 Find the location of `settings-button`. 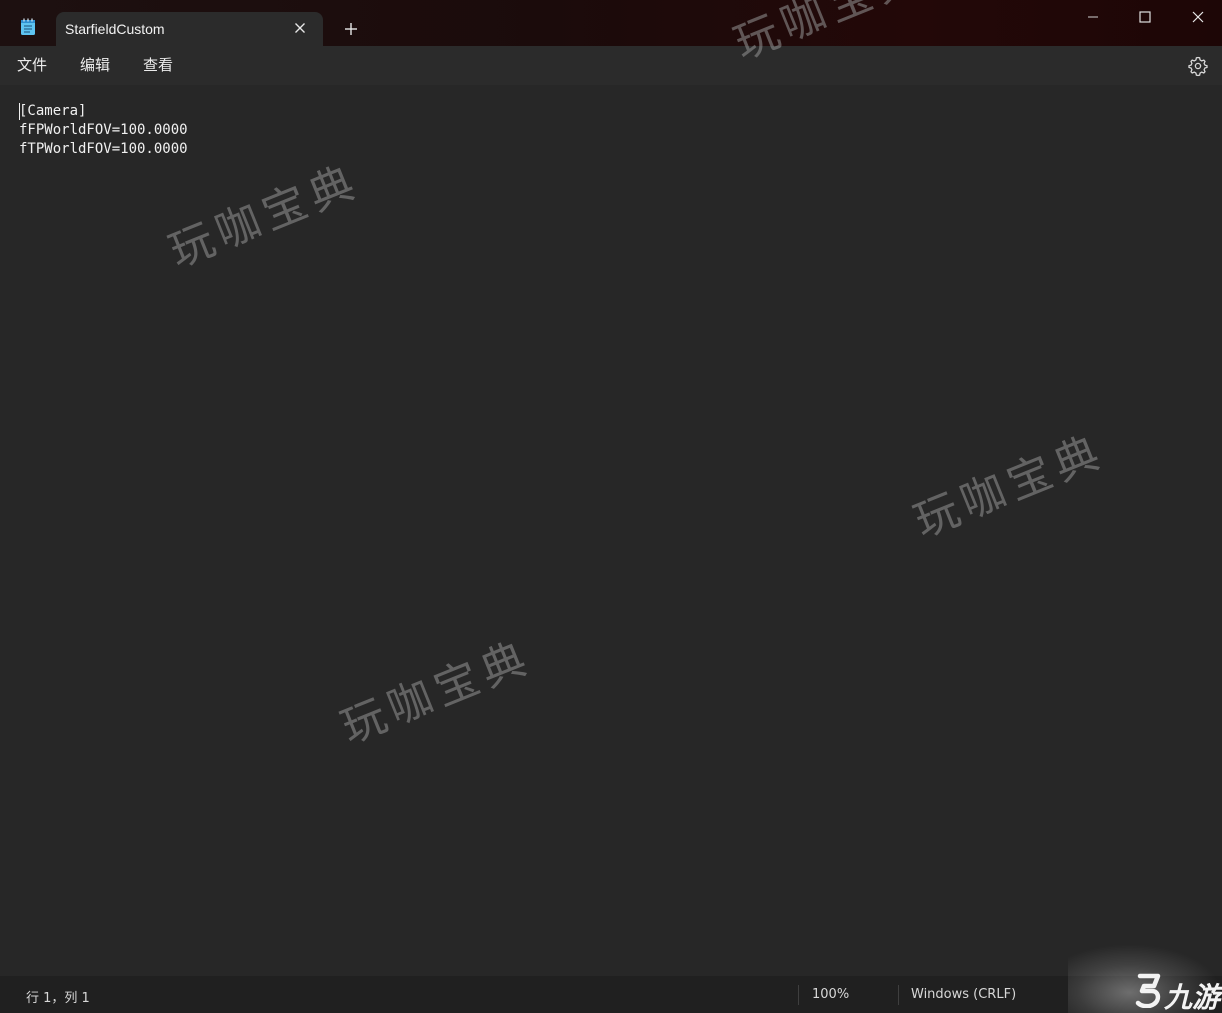

settings-button is located at coordinates (1198, 66).